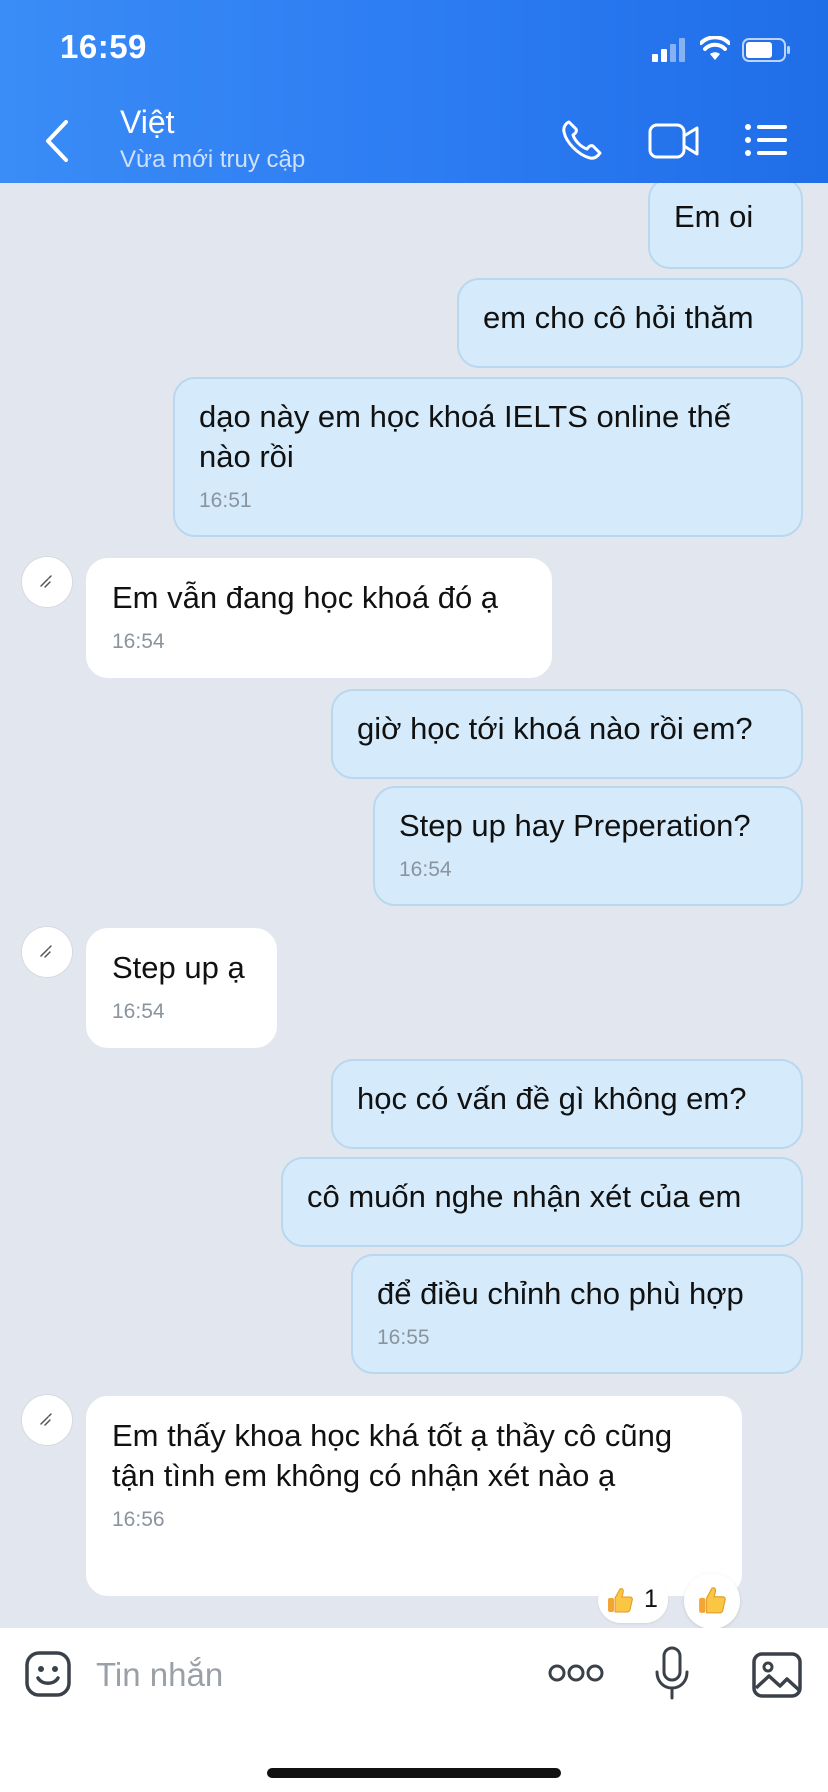 The image size is (828, 1792). I want to click on message-text: để điều chỉnh cho phù hợp, so click(560, 1293).